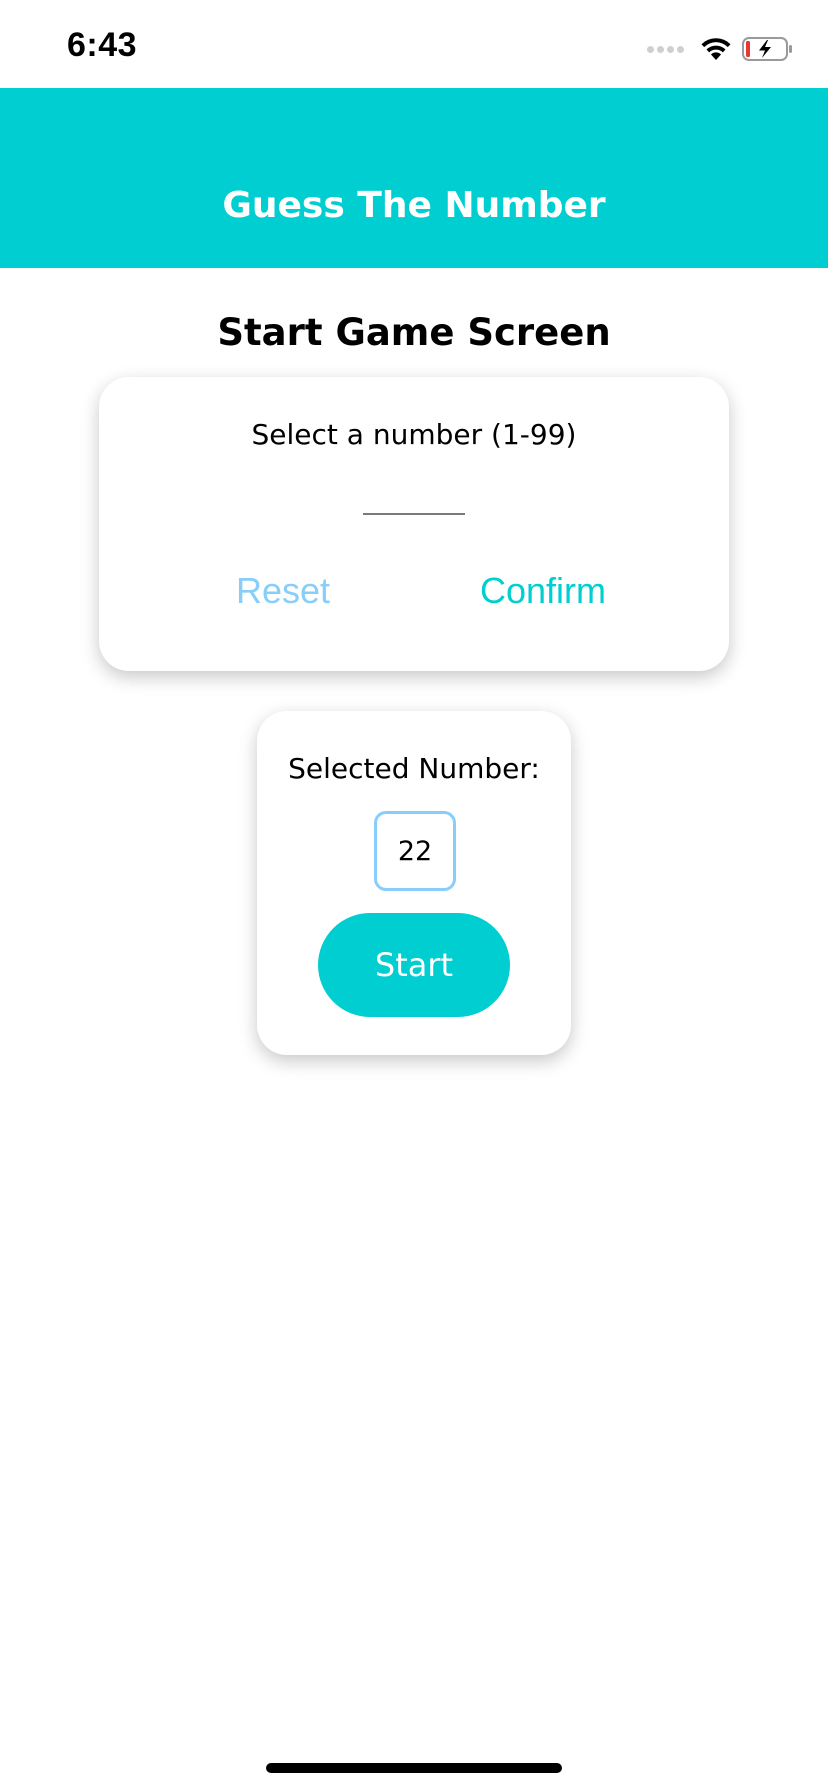 This screenshot has width=828, height=1792. I want to click on selected-number-label: Selected Number:, so click(414, 768).